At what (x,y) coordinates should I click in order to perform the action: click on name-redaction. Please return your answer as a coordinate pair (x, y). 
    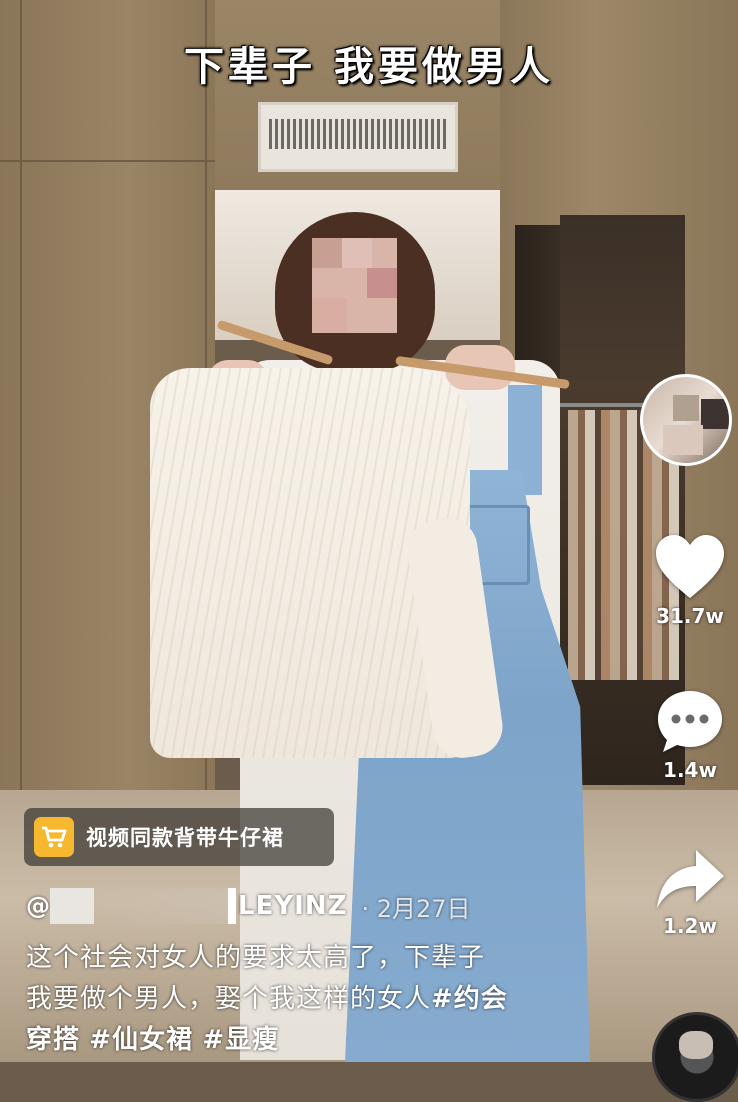
    Looking at the image, I should click on (72, 906).